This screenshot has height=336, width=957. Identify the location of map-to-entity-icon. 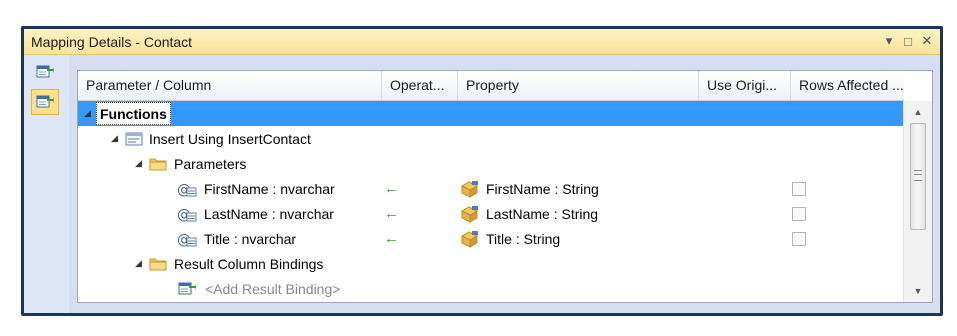
(45, 71).